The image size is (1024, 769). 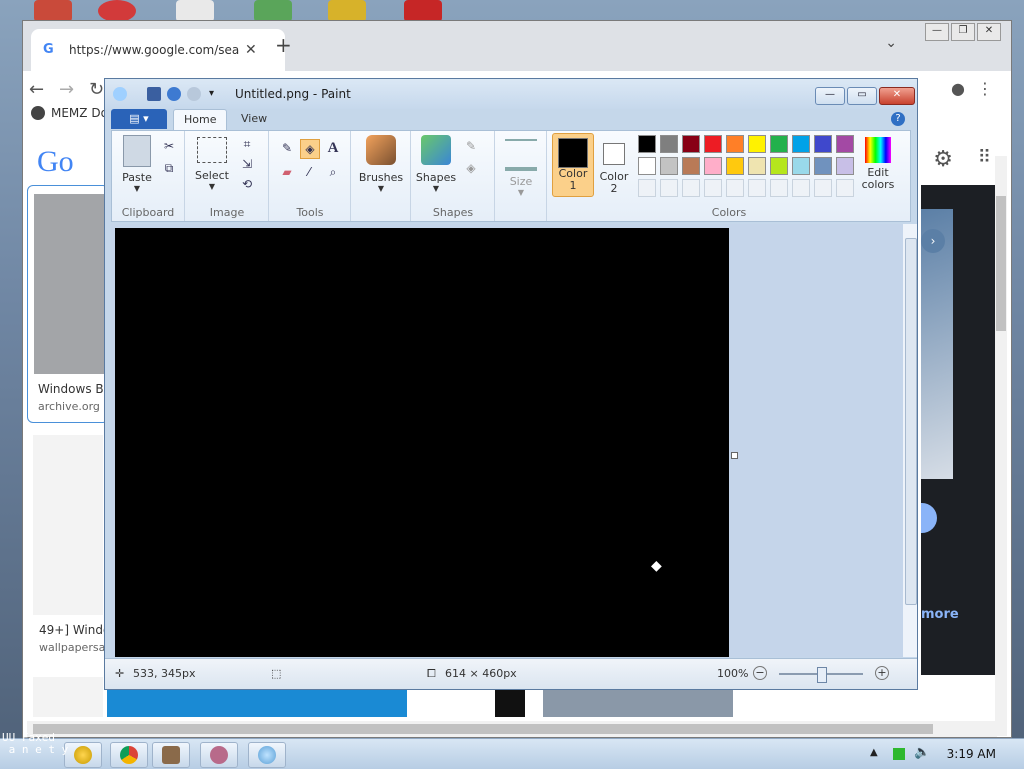 I want to click on cut-icon: ✂, so click(x=169, y=146).